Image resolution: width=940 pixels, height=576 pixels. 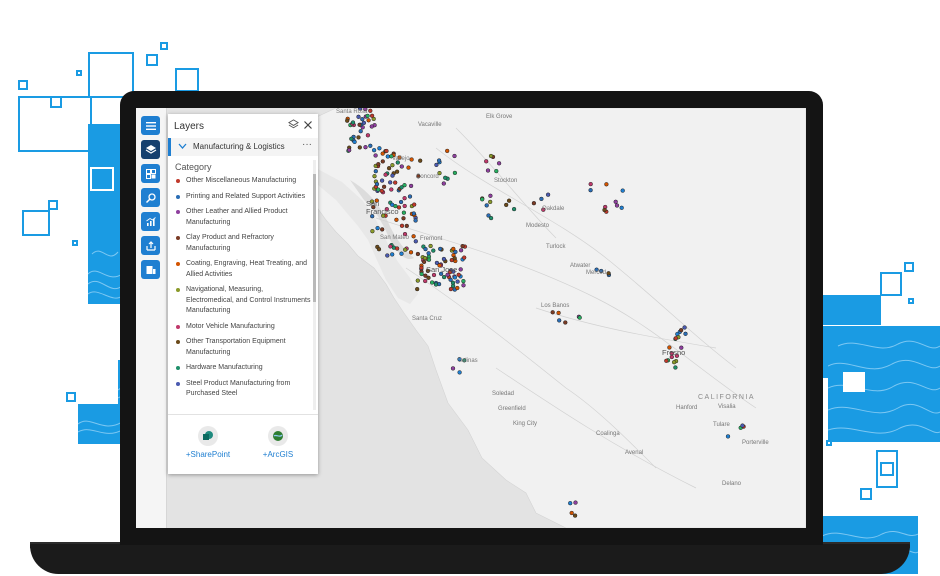 What do you see at coordinates (208, 442) in the screenshot?
I see `add-sharepoint-button: +SharePoint` at bounding box center [208, 442].